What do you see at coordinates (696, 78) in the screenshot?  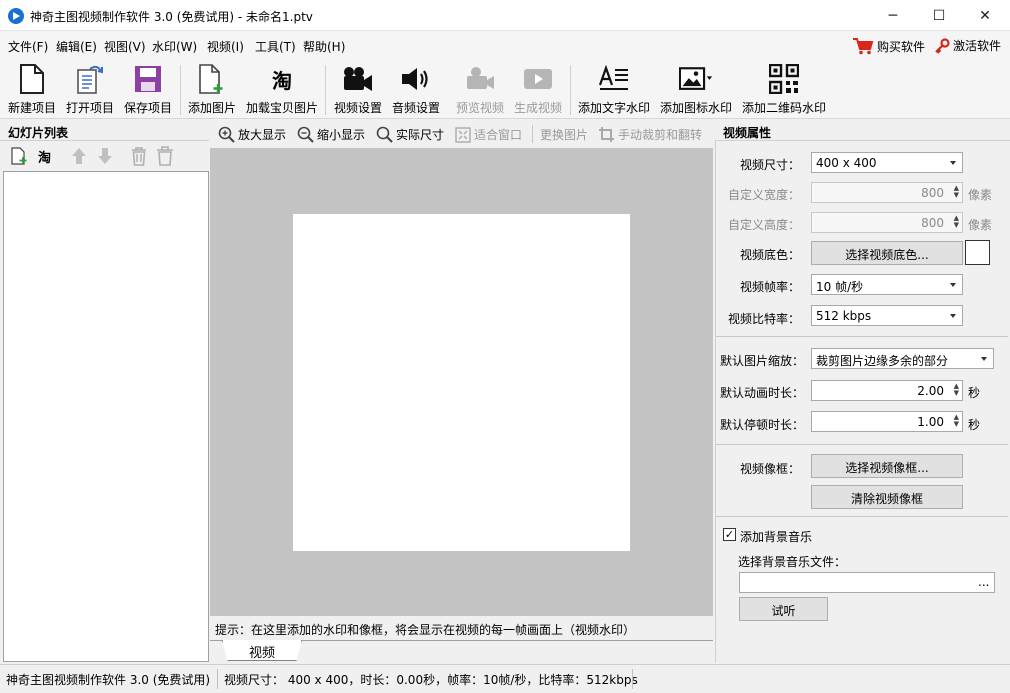 I see `image-watermark-icon` at bounding box center [696, 78].